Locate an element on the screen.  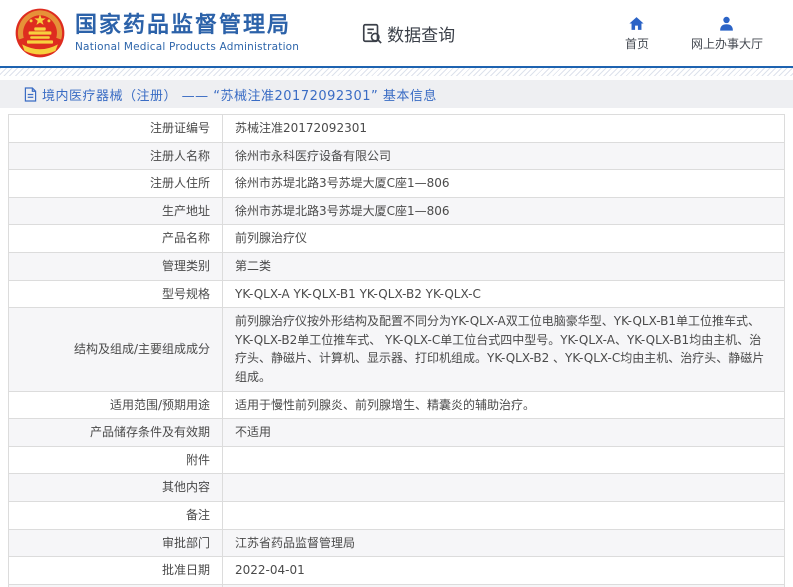
row-label: 产品储存条件及有效期 is located at coordinates (115, 432).